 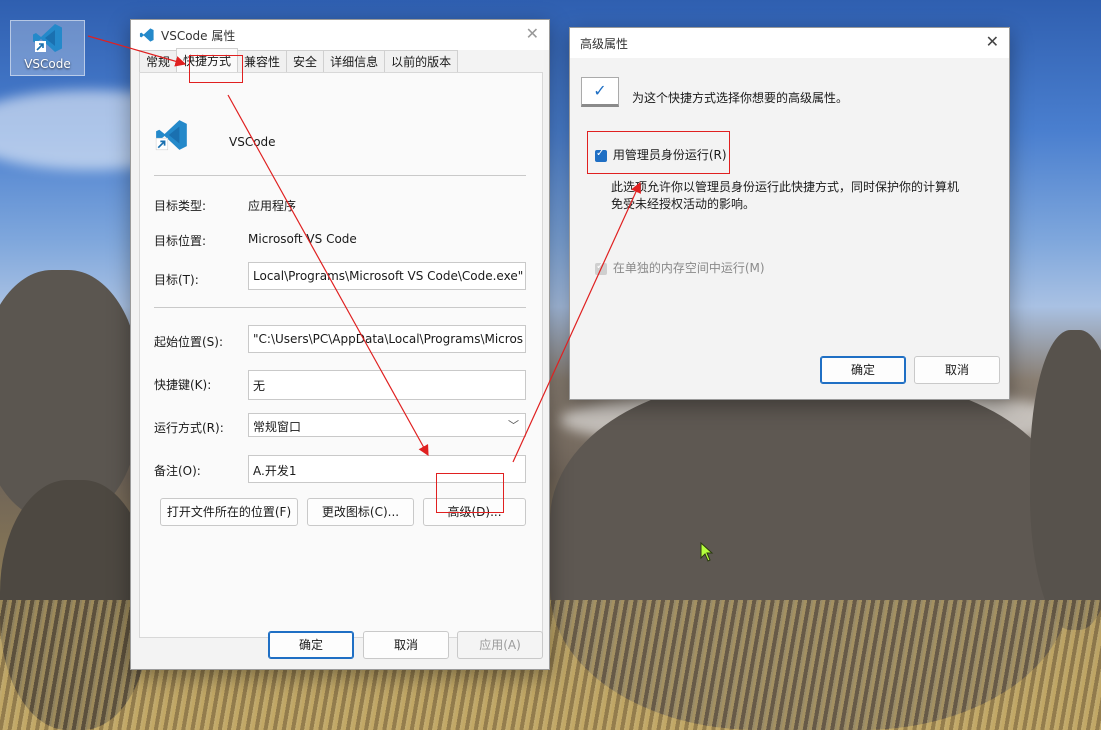 I want to click on target-label: 目标(T):, so click(x=176, y=280).